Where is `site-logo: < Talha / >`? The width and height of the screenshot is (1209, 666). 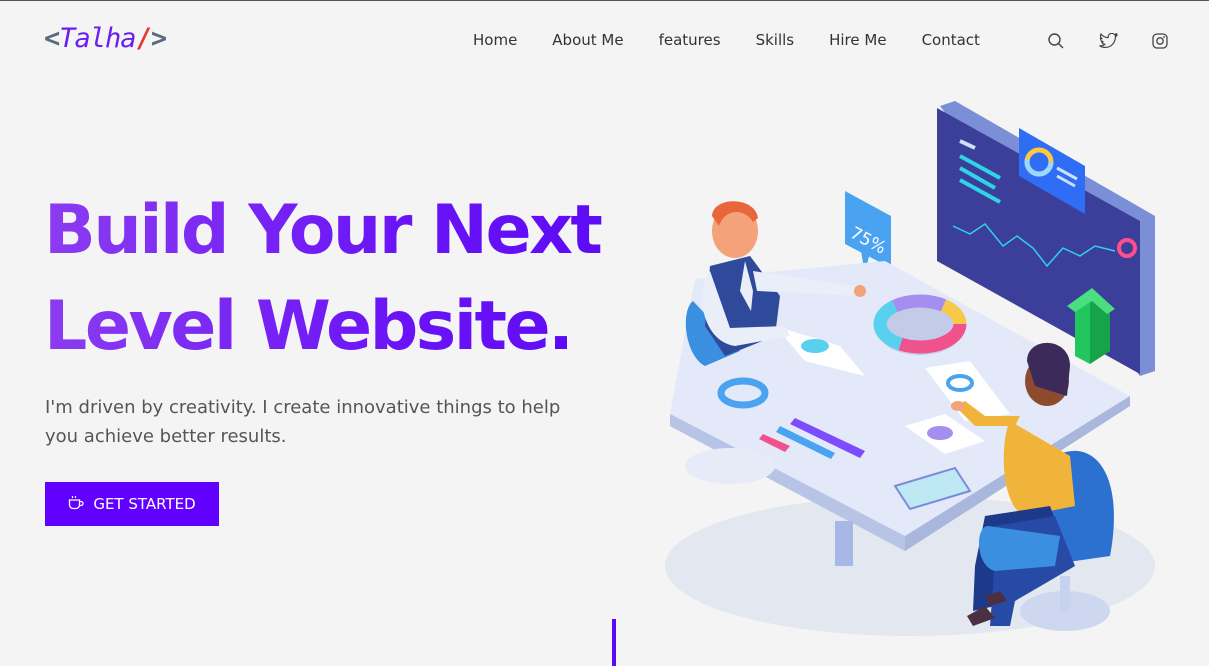 site-logo: < Talha / > is located at coordinates (105, 38).